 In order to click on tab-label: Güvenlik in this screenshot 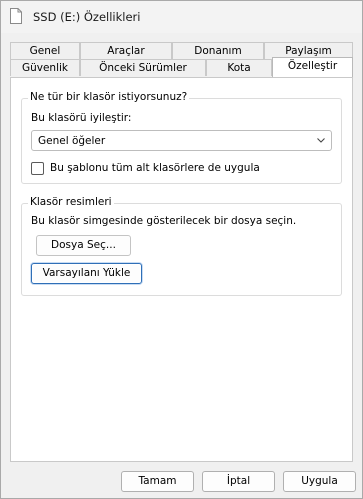, I will do `click(45, 68)`.